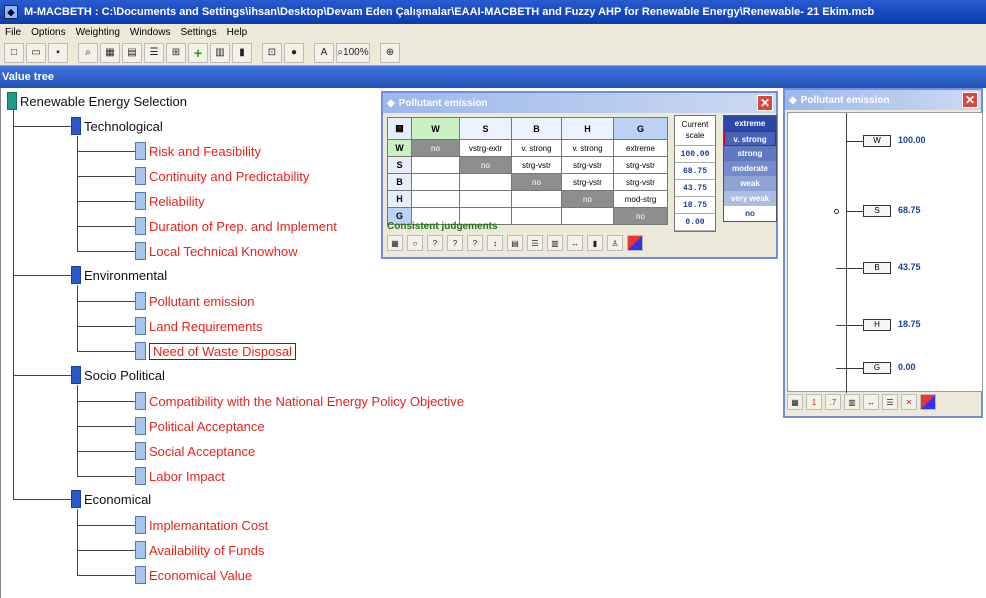 Image resolution: width=986 pixels, height=598 pixels. Describe the element at coordinates (814, 402) in the screenshot. I see `integer-scale-icon: 1` at that location.